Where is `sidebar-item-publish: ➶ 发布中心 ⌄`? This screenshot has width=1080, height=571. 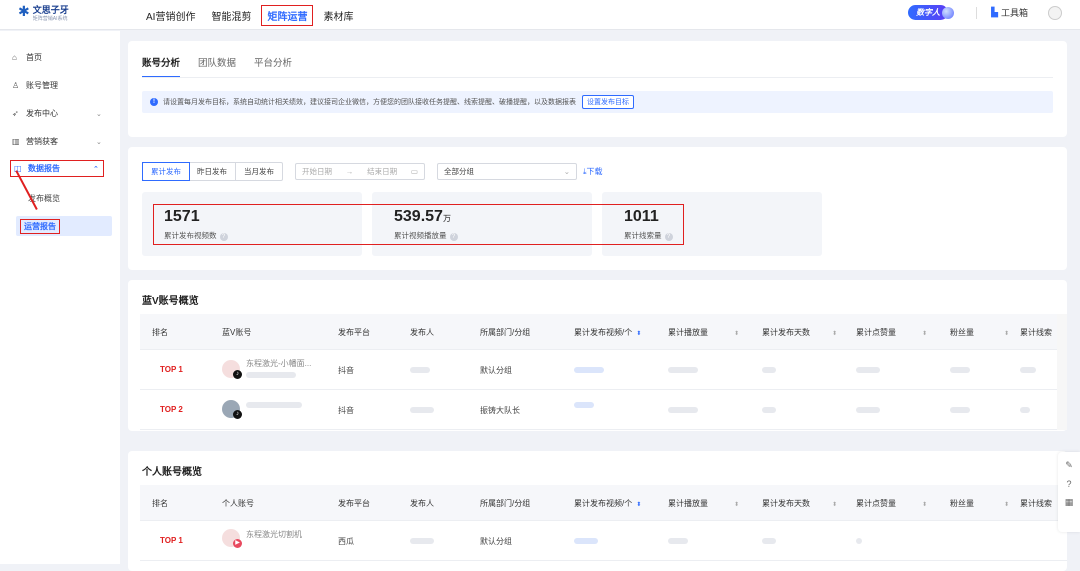 sidebar-item-publish: ➶ 发布中心 ⌄ is located at coordinates (57, 113).